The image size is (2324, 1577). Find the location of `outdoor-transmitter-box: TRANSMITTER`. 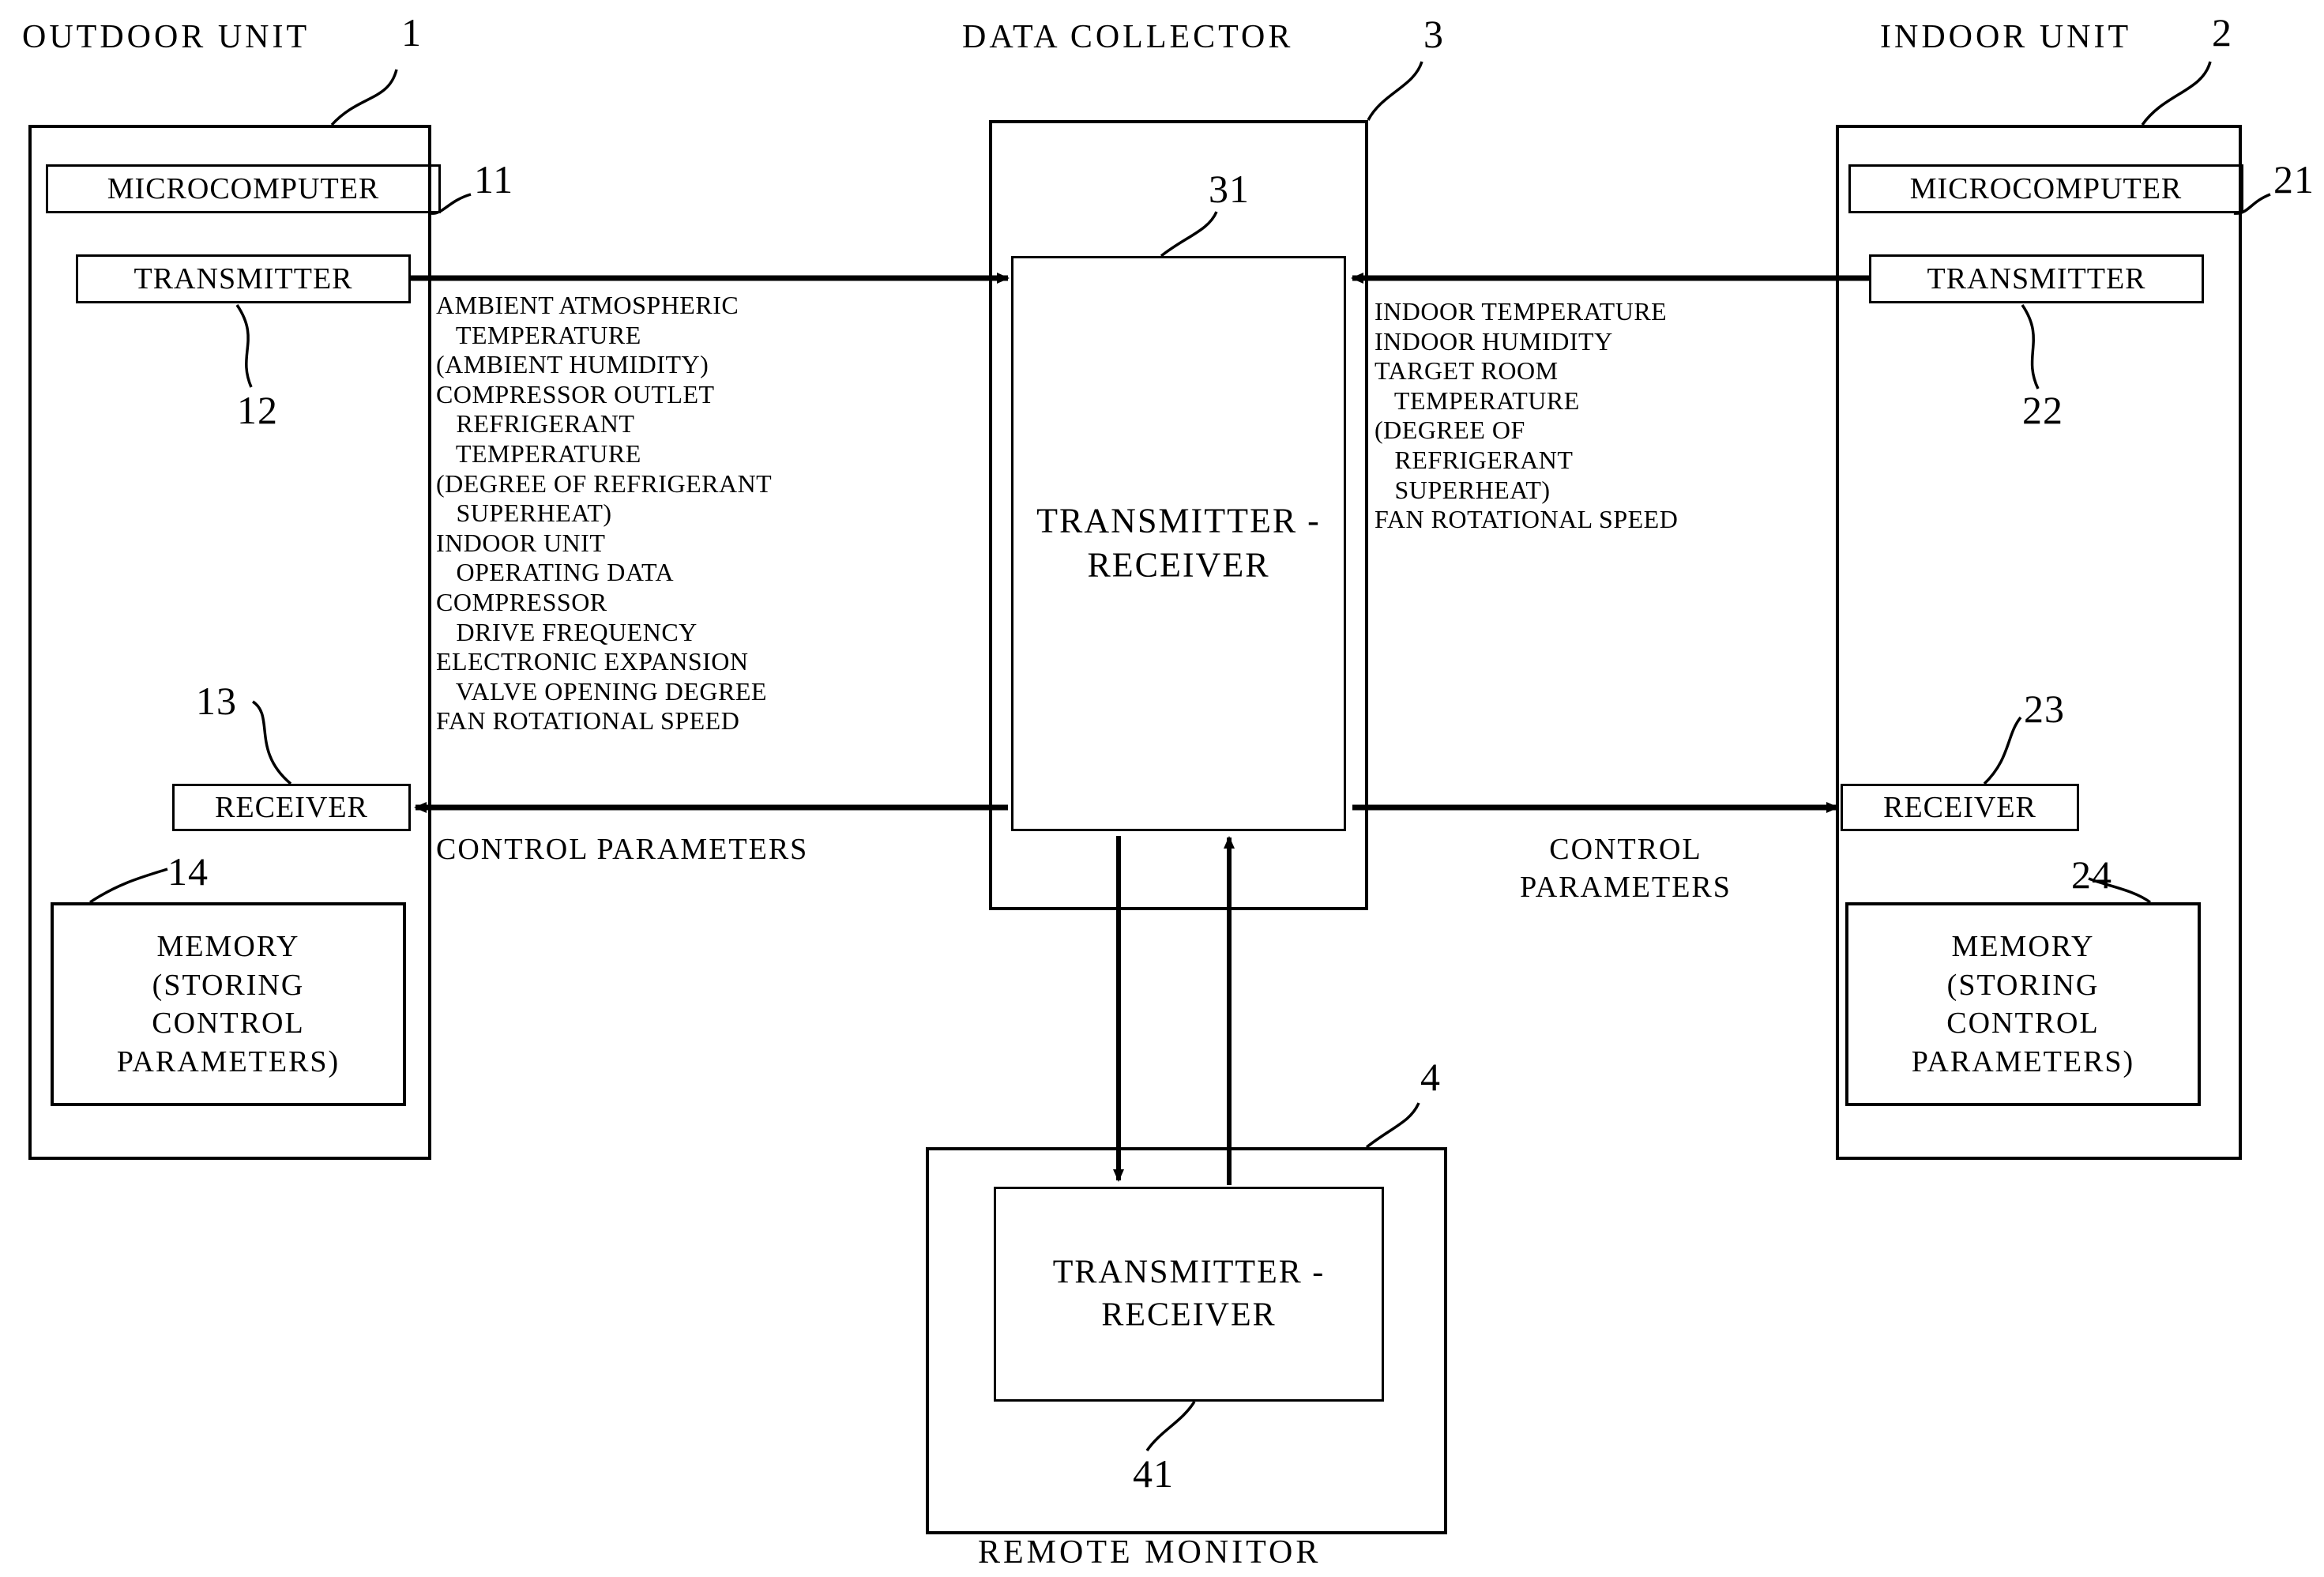

outdoor-transmitter-box: TRANSMITTER is located at coordinates (243, 278).